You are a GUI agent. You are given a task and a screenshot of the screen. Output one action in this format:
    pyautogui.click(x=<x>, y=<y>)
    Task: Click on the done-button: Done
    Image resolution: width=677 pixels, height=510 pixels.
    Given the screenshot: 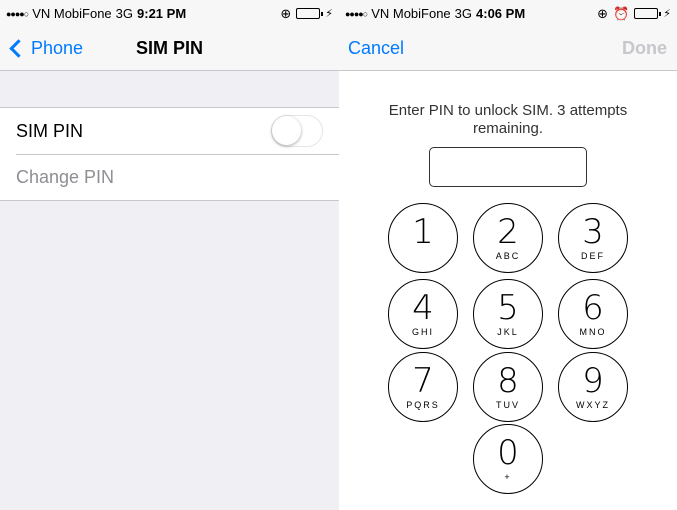 What is the action you would take?
    pyautogui.click(x=644, y=48)
    